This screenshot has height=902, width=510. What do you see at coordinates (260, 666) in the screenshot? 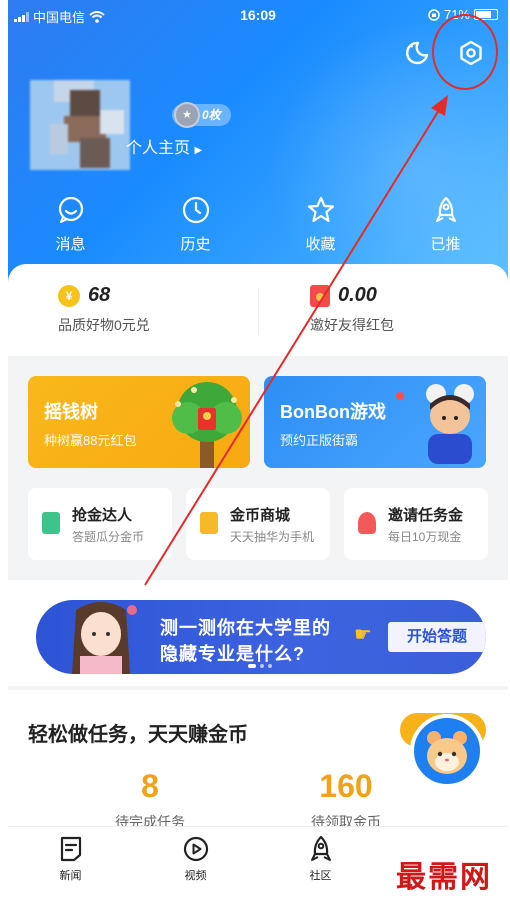
I see `carousel-dots` at bounding box center [260, 666].